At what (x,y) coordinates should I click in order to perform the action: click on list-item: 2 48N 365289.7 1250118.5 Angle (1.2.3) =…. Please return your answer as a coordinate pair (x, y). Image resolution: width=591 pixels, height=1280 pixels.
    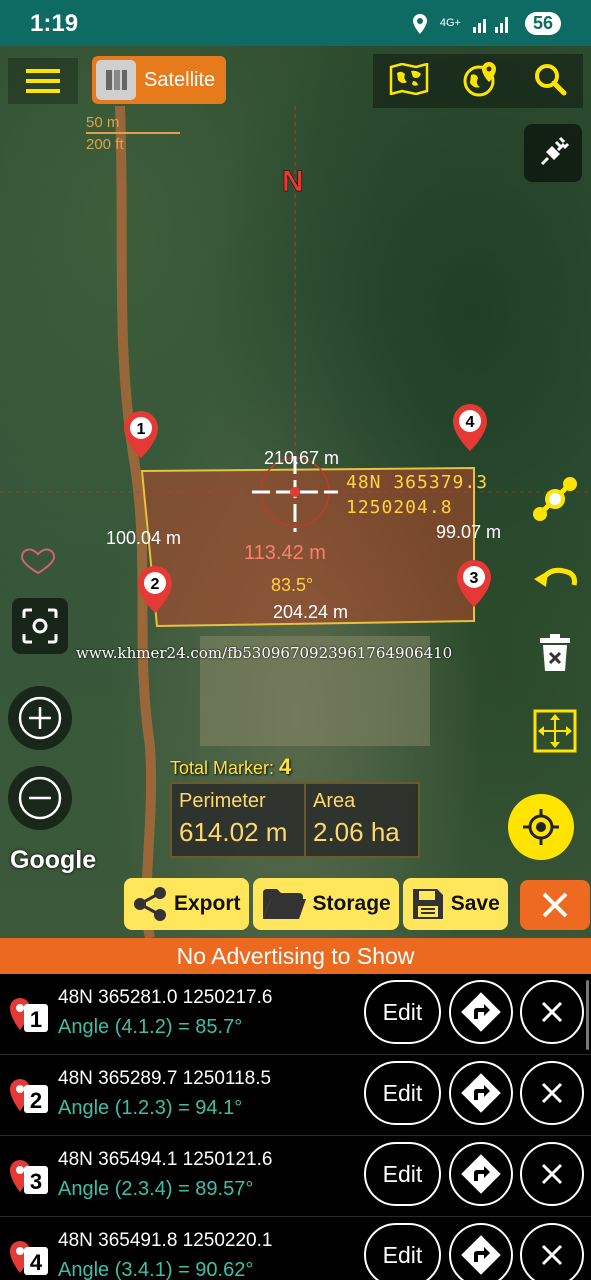
    Looking at the image, I should click on (295, 1095).